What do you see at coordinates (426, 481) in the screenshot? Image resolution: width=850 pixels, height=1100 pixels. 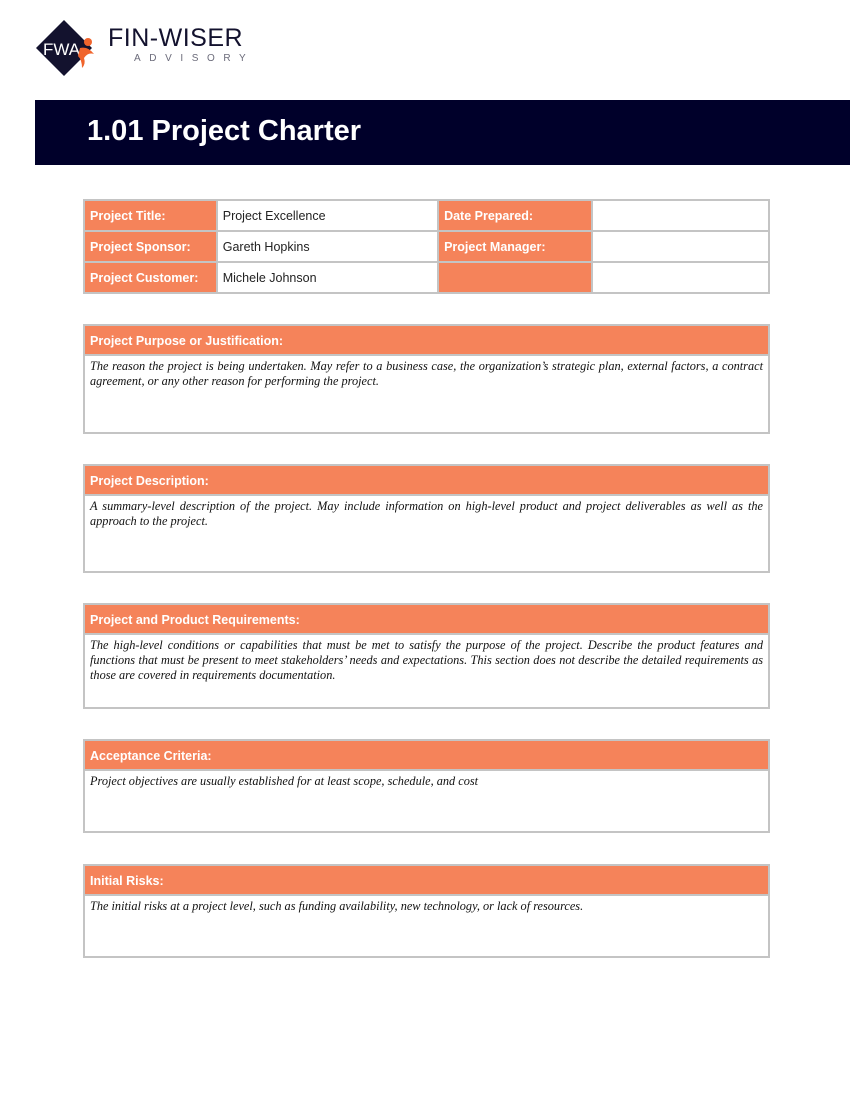 I see `section-heading: Project Description:` at bounding box center [426, 481].